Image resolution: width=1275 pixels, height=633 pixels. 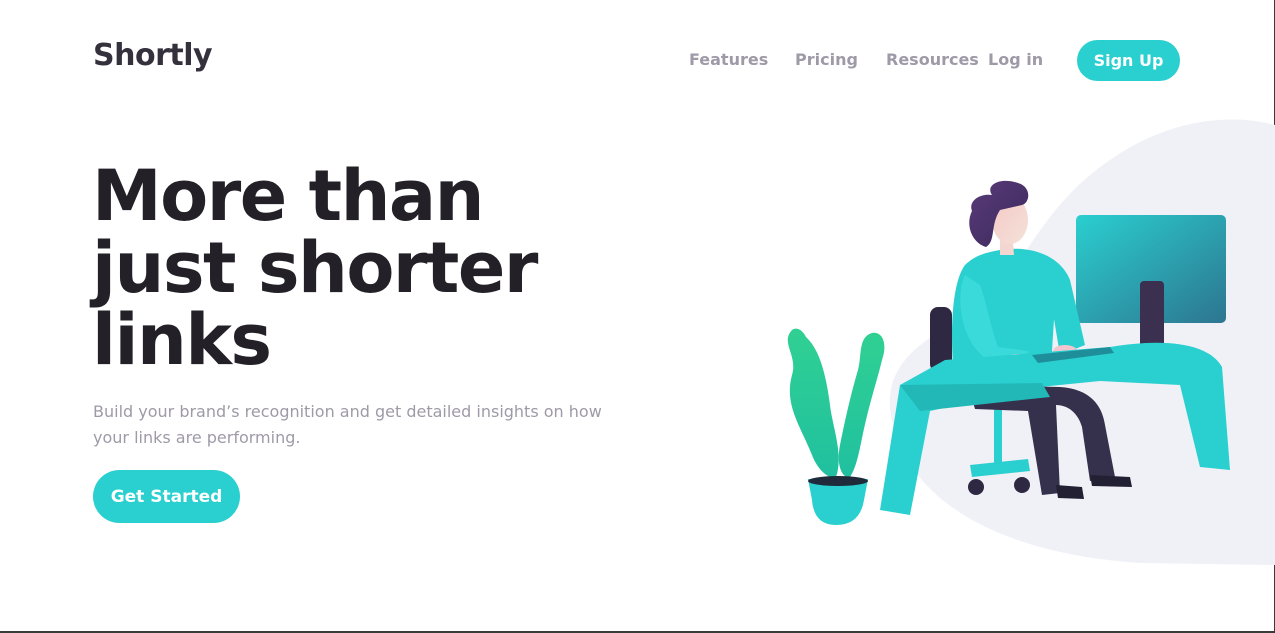 I want to click on get-started-button: Get Started, so click(x=166, y=496).